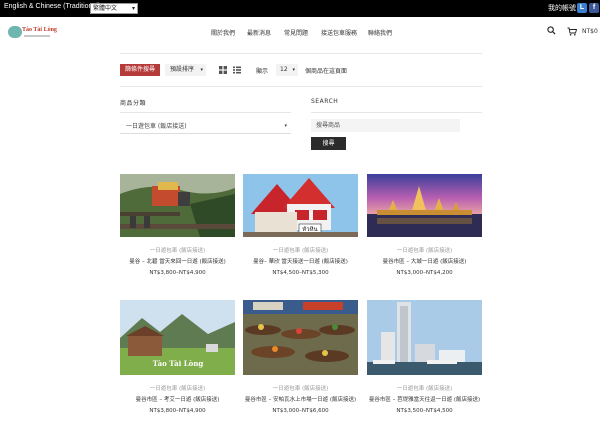 This screenshot has width=600, height=424. Describe the element at coordinates (301, 86) in the screenshot. I see `toolbar-bottom-divider` at that location.